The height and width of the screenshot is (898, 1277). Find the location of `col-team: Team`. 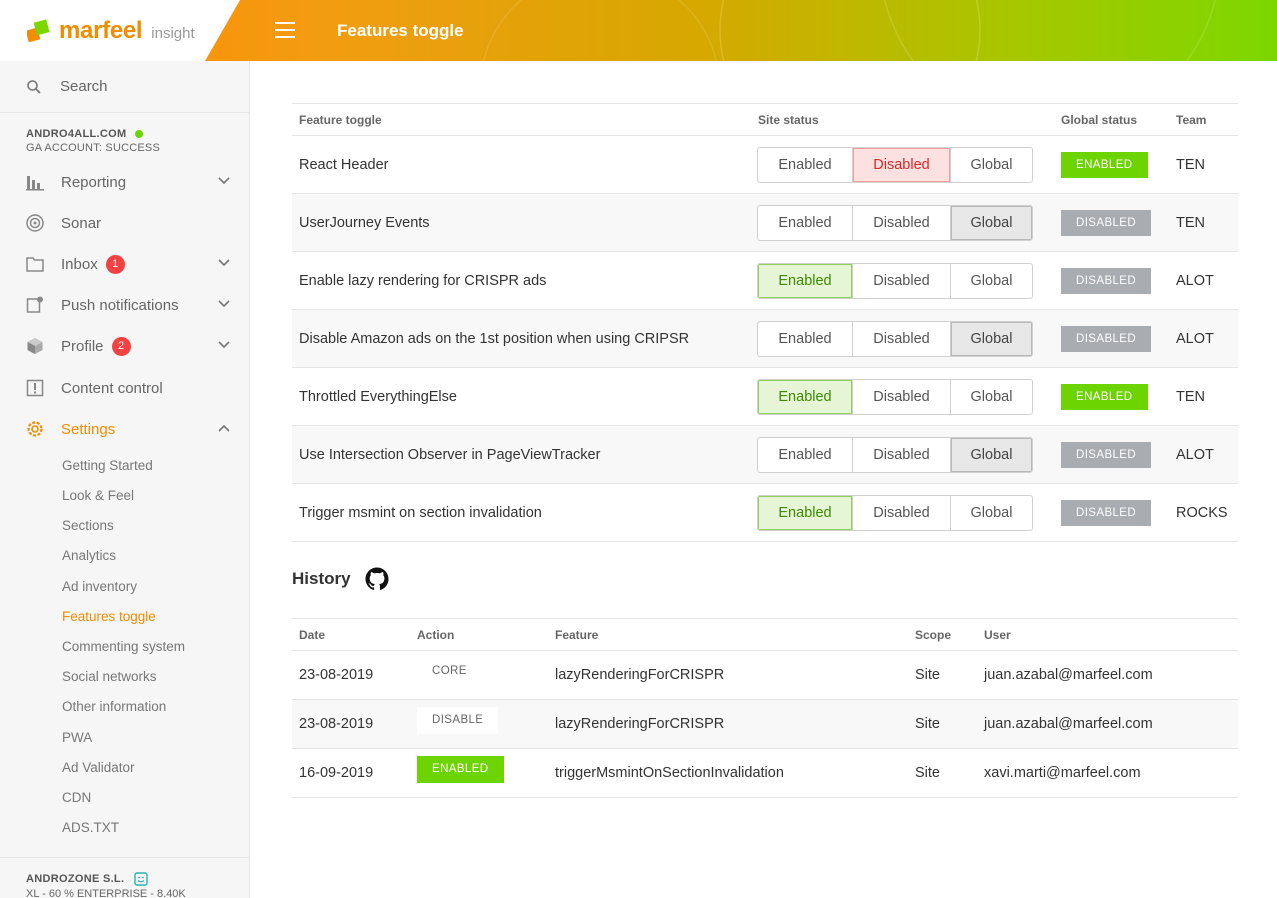

col-team: Team is located at coordinates (1191, 119).